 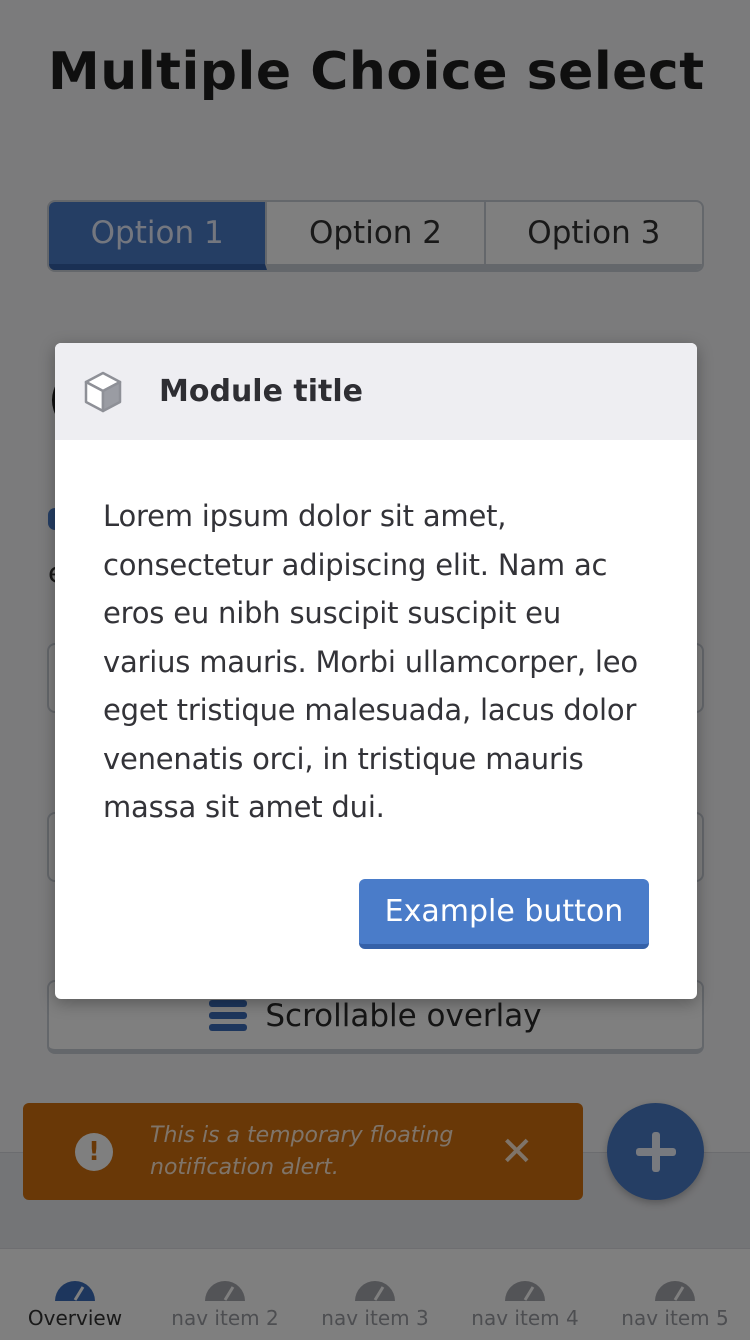 I want to click on cube-icon, so click(x=103, y=391).